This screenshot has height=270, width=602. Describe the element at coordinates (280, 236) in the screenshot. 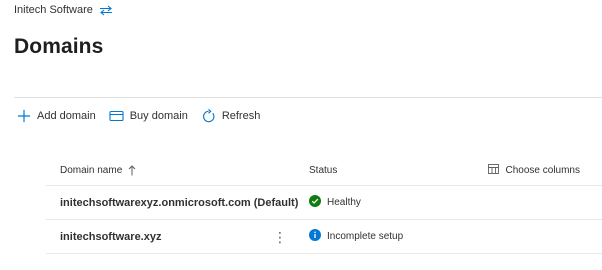

I see `more-actions-icon: ⋮` at that location.